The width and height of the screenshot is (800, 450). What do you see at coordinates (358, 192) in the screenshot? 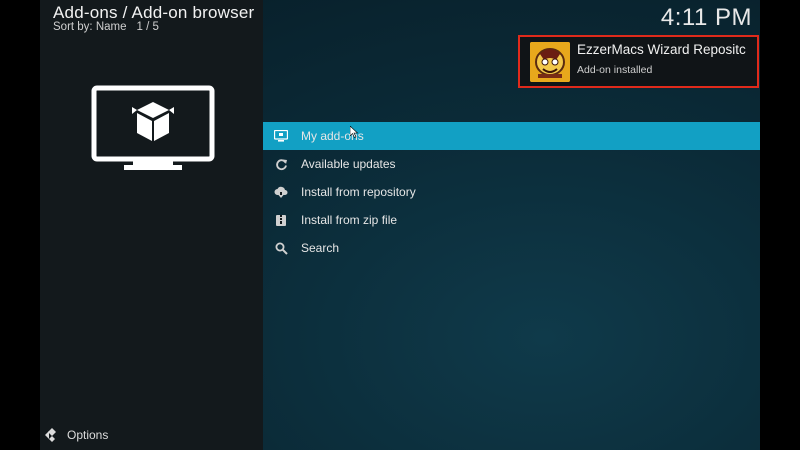
I see `menu-item-label: Install from repository` at bounding box center [358, 192].